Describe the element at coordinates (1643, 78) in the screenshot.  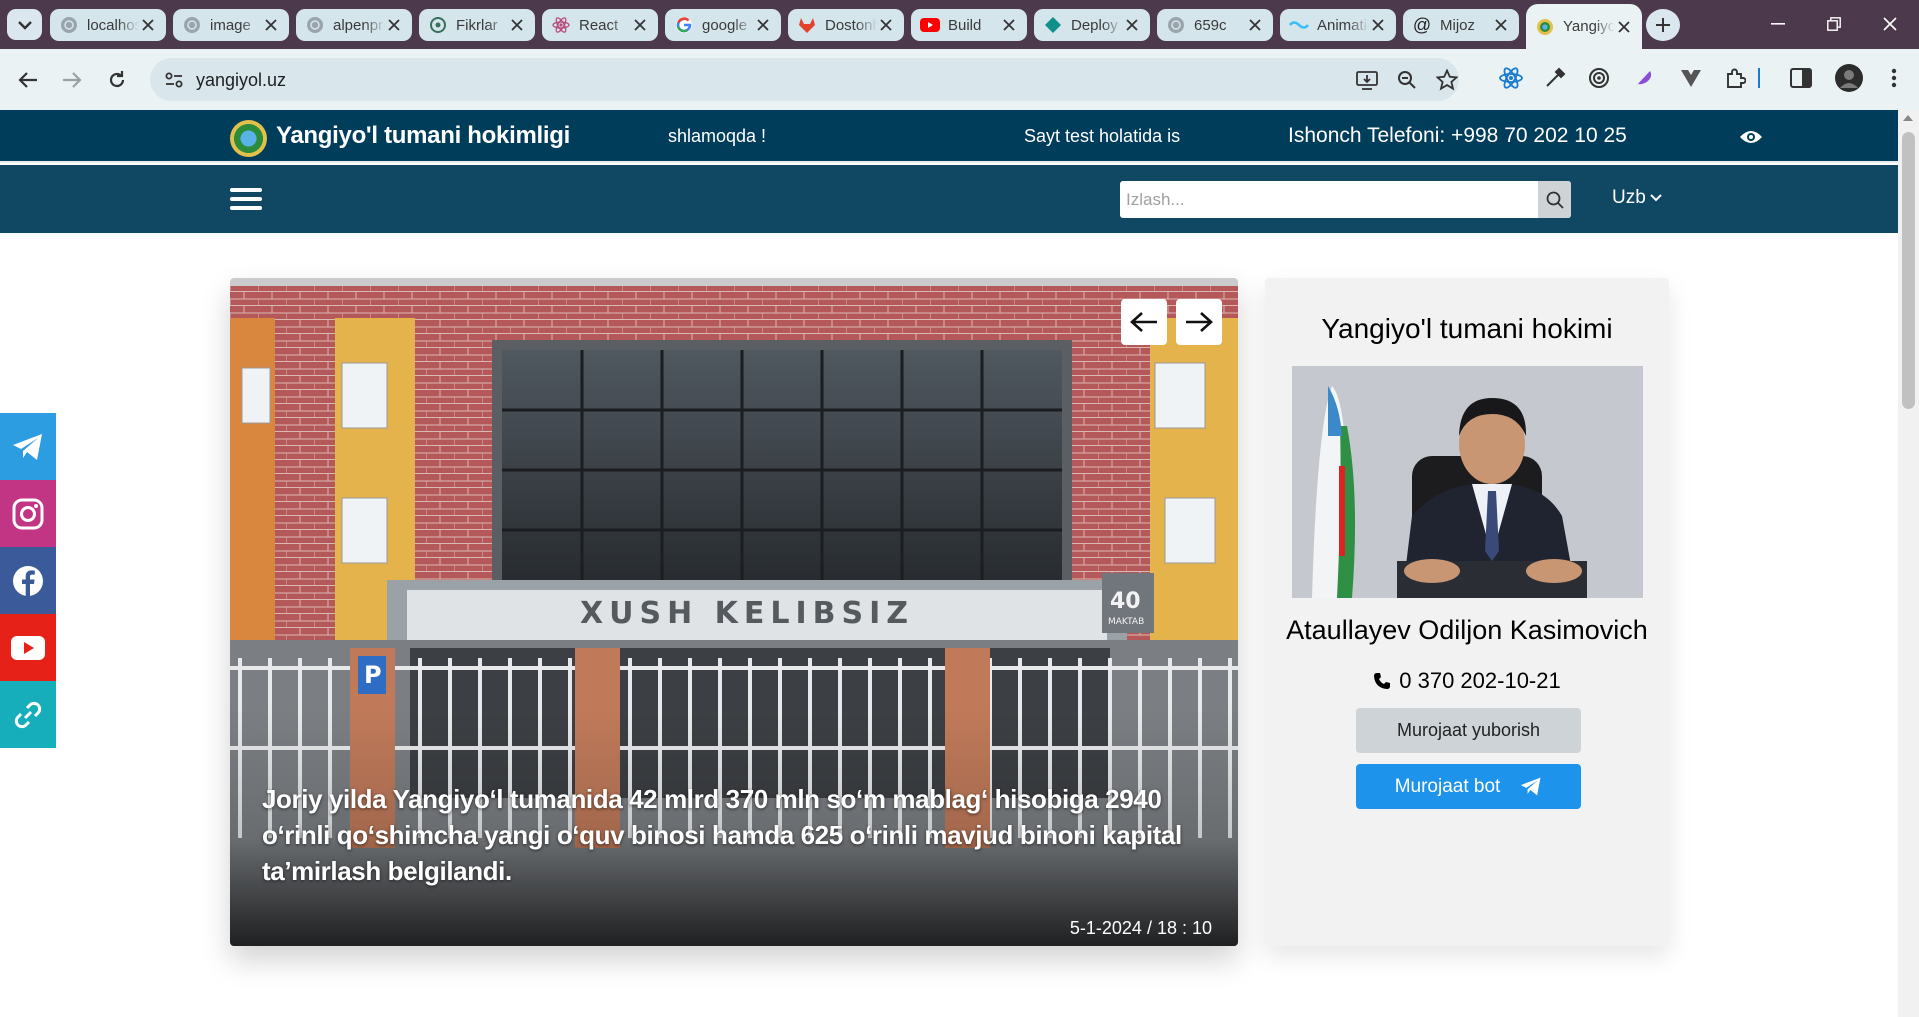
I see `feather-extension-icon` at that location.